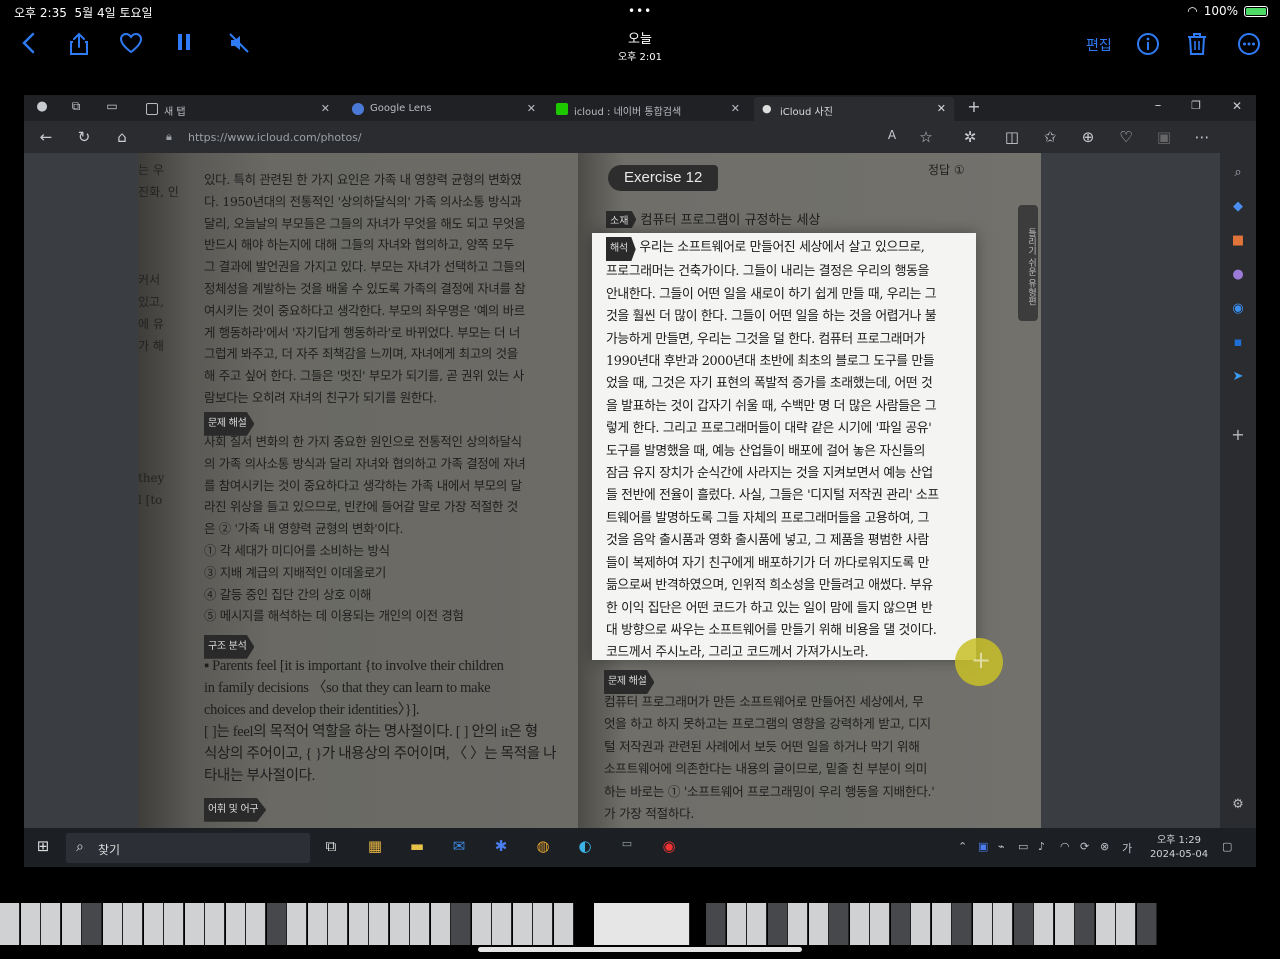  What do you see at coordinates (459, 847) in the screenshot?
I see `mail-icon: ✉` at bounding box center [459, 847].